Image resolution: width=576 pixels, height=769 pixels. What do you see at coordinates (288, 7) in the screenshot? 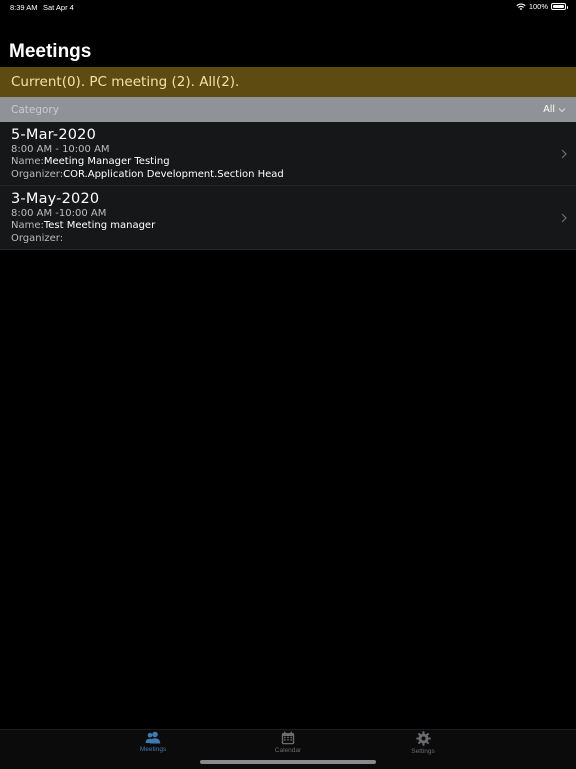
I see `status-bar: 8:39 AM Sat Apr 4 100%` at bounding box center [288, 7].